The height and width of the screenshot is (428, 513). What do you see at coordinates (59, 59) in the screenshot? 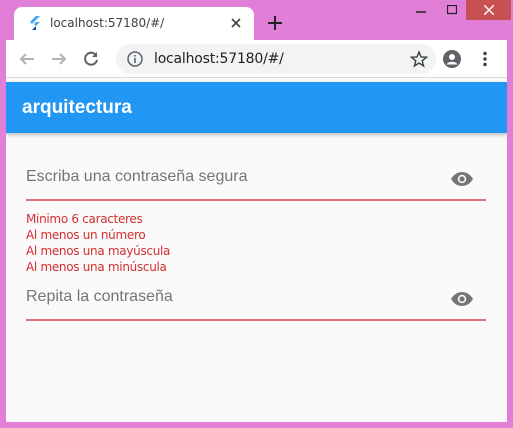
I see `forward-arrow-icon` at bounding box center [59, 59].